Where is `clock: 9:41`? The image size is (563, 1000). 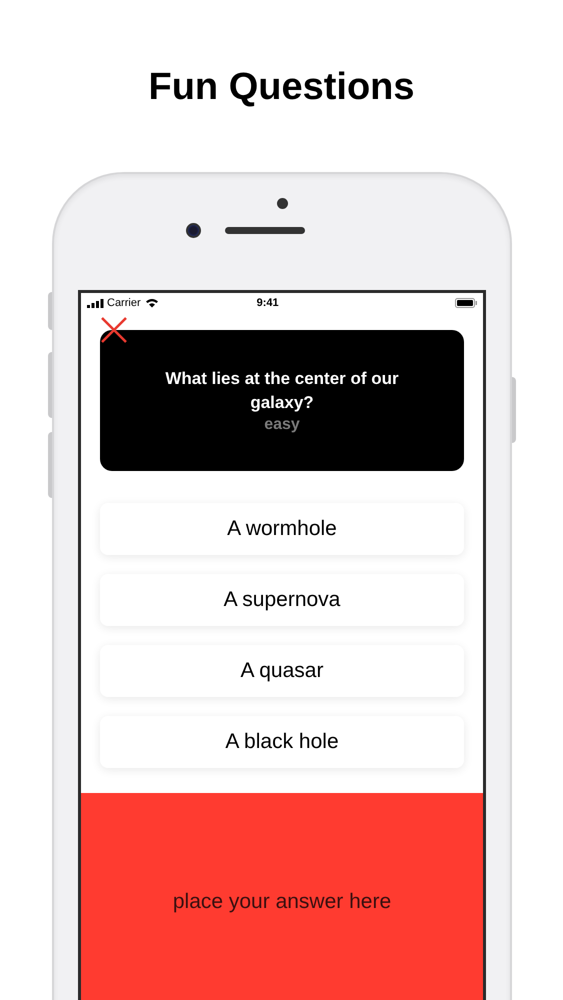
clock: 9:41 is located at coordinates (267, 303).